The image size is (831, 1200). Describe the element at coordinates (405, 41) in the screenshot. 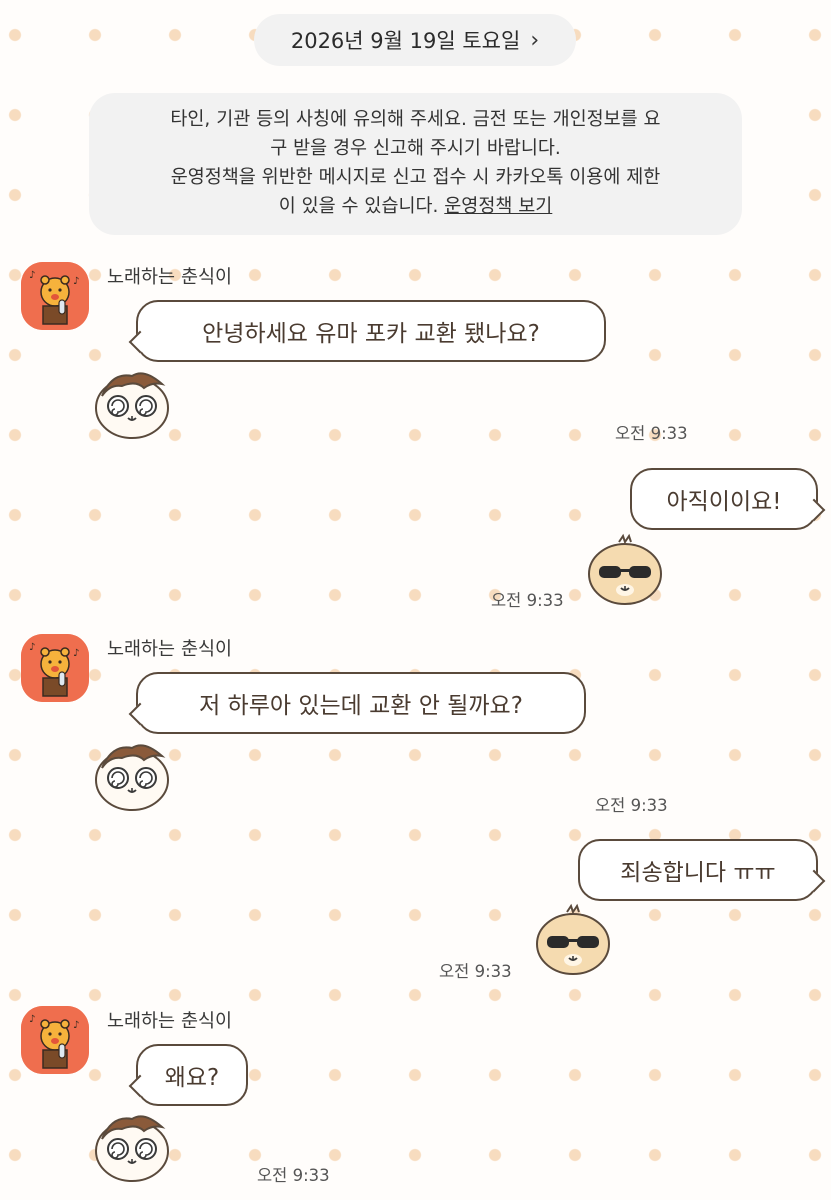

I see `date-label: 2026년 9월 19일 토요일` at that location.